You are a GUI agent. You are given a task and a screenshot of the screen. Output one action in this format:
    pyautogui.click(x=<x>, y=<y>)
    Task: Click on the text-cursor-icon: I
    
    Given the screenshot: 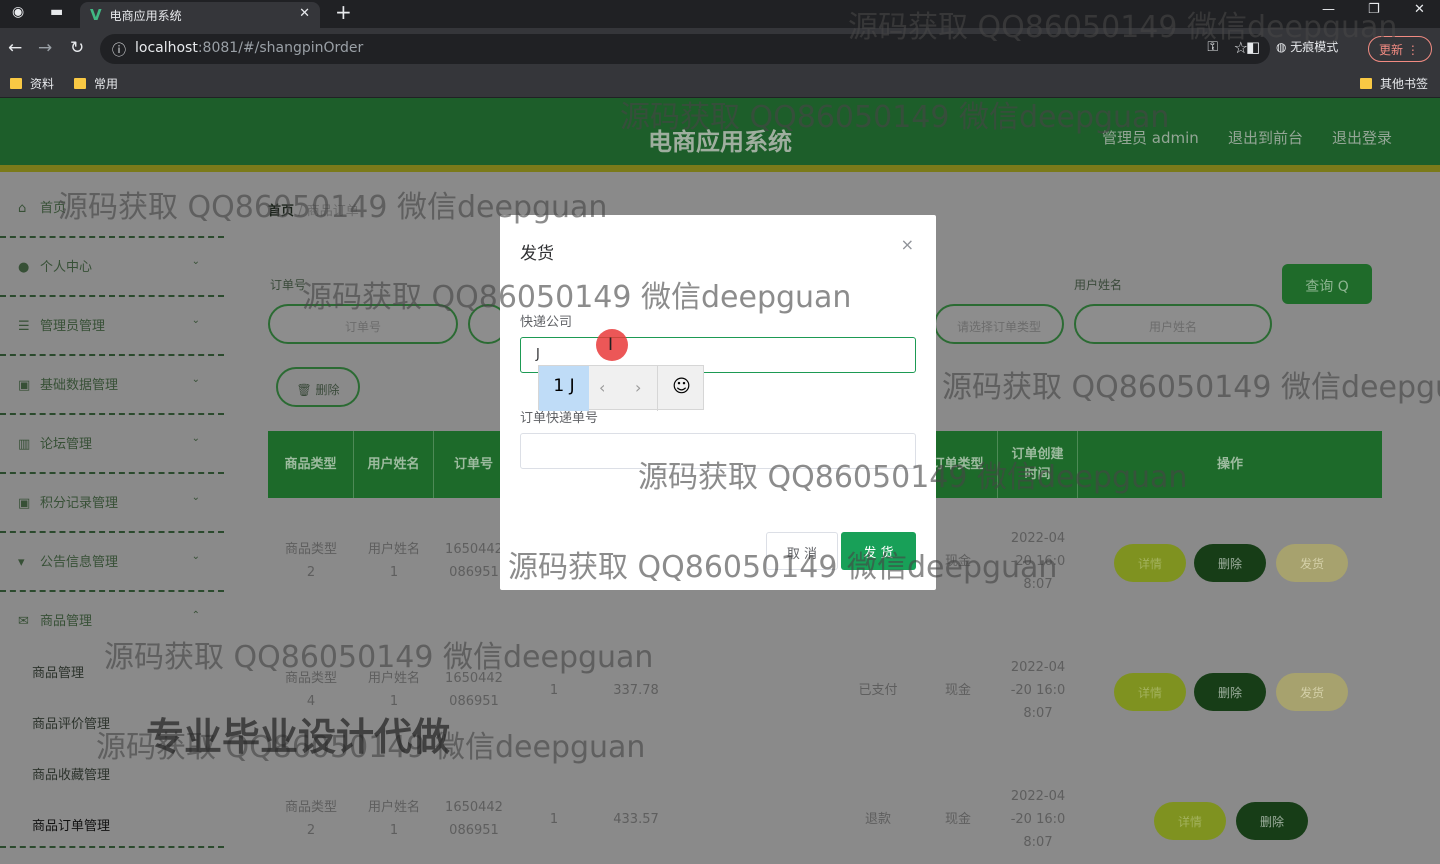 What is the action you would take?
    pyautogui.click(x=611, y=345)
    